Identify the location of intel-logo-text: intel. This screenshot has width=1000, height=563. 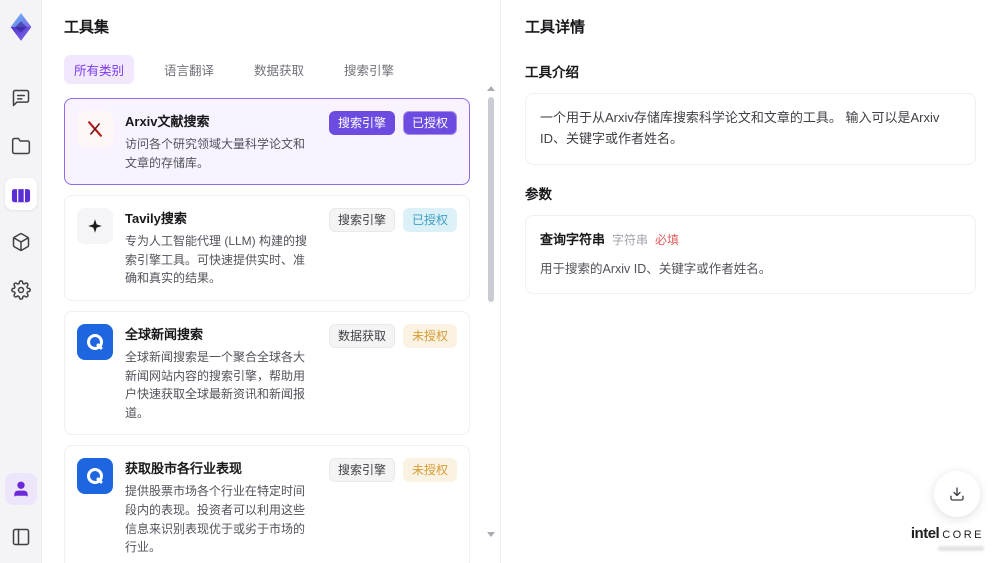
(925, 533).